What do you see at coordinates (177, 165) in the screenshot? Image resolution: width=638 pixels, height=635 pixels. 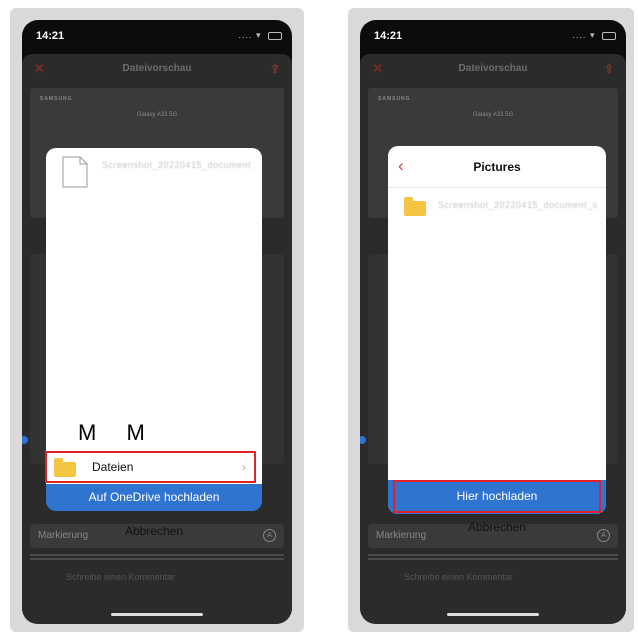 I see `file-name: Screenshot_20220415_document_scan.jpg` at bounding box center [177, 165].